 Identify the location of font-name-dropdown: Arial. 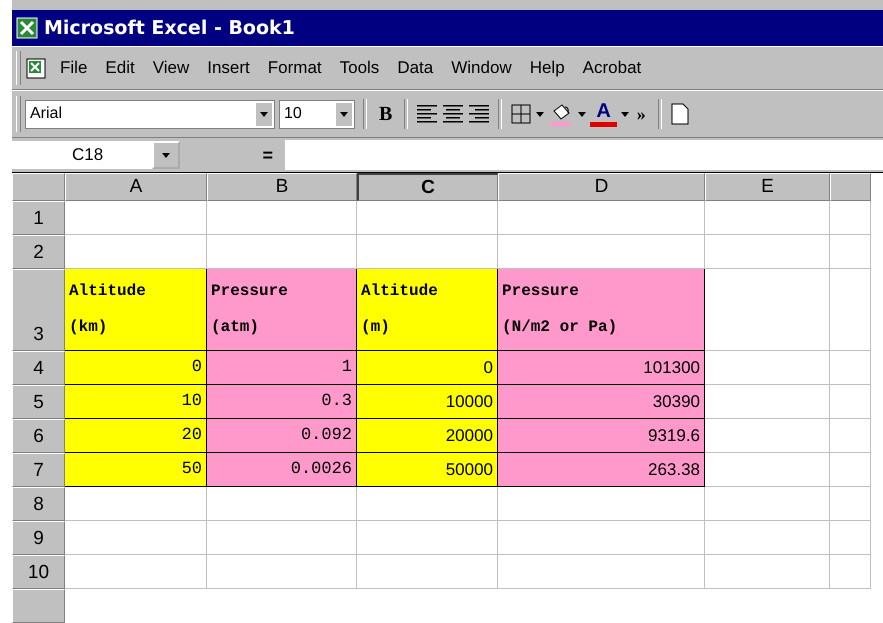
(150, 114).